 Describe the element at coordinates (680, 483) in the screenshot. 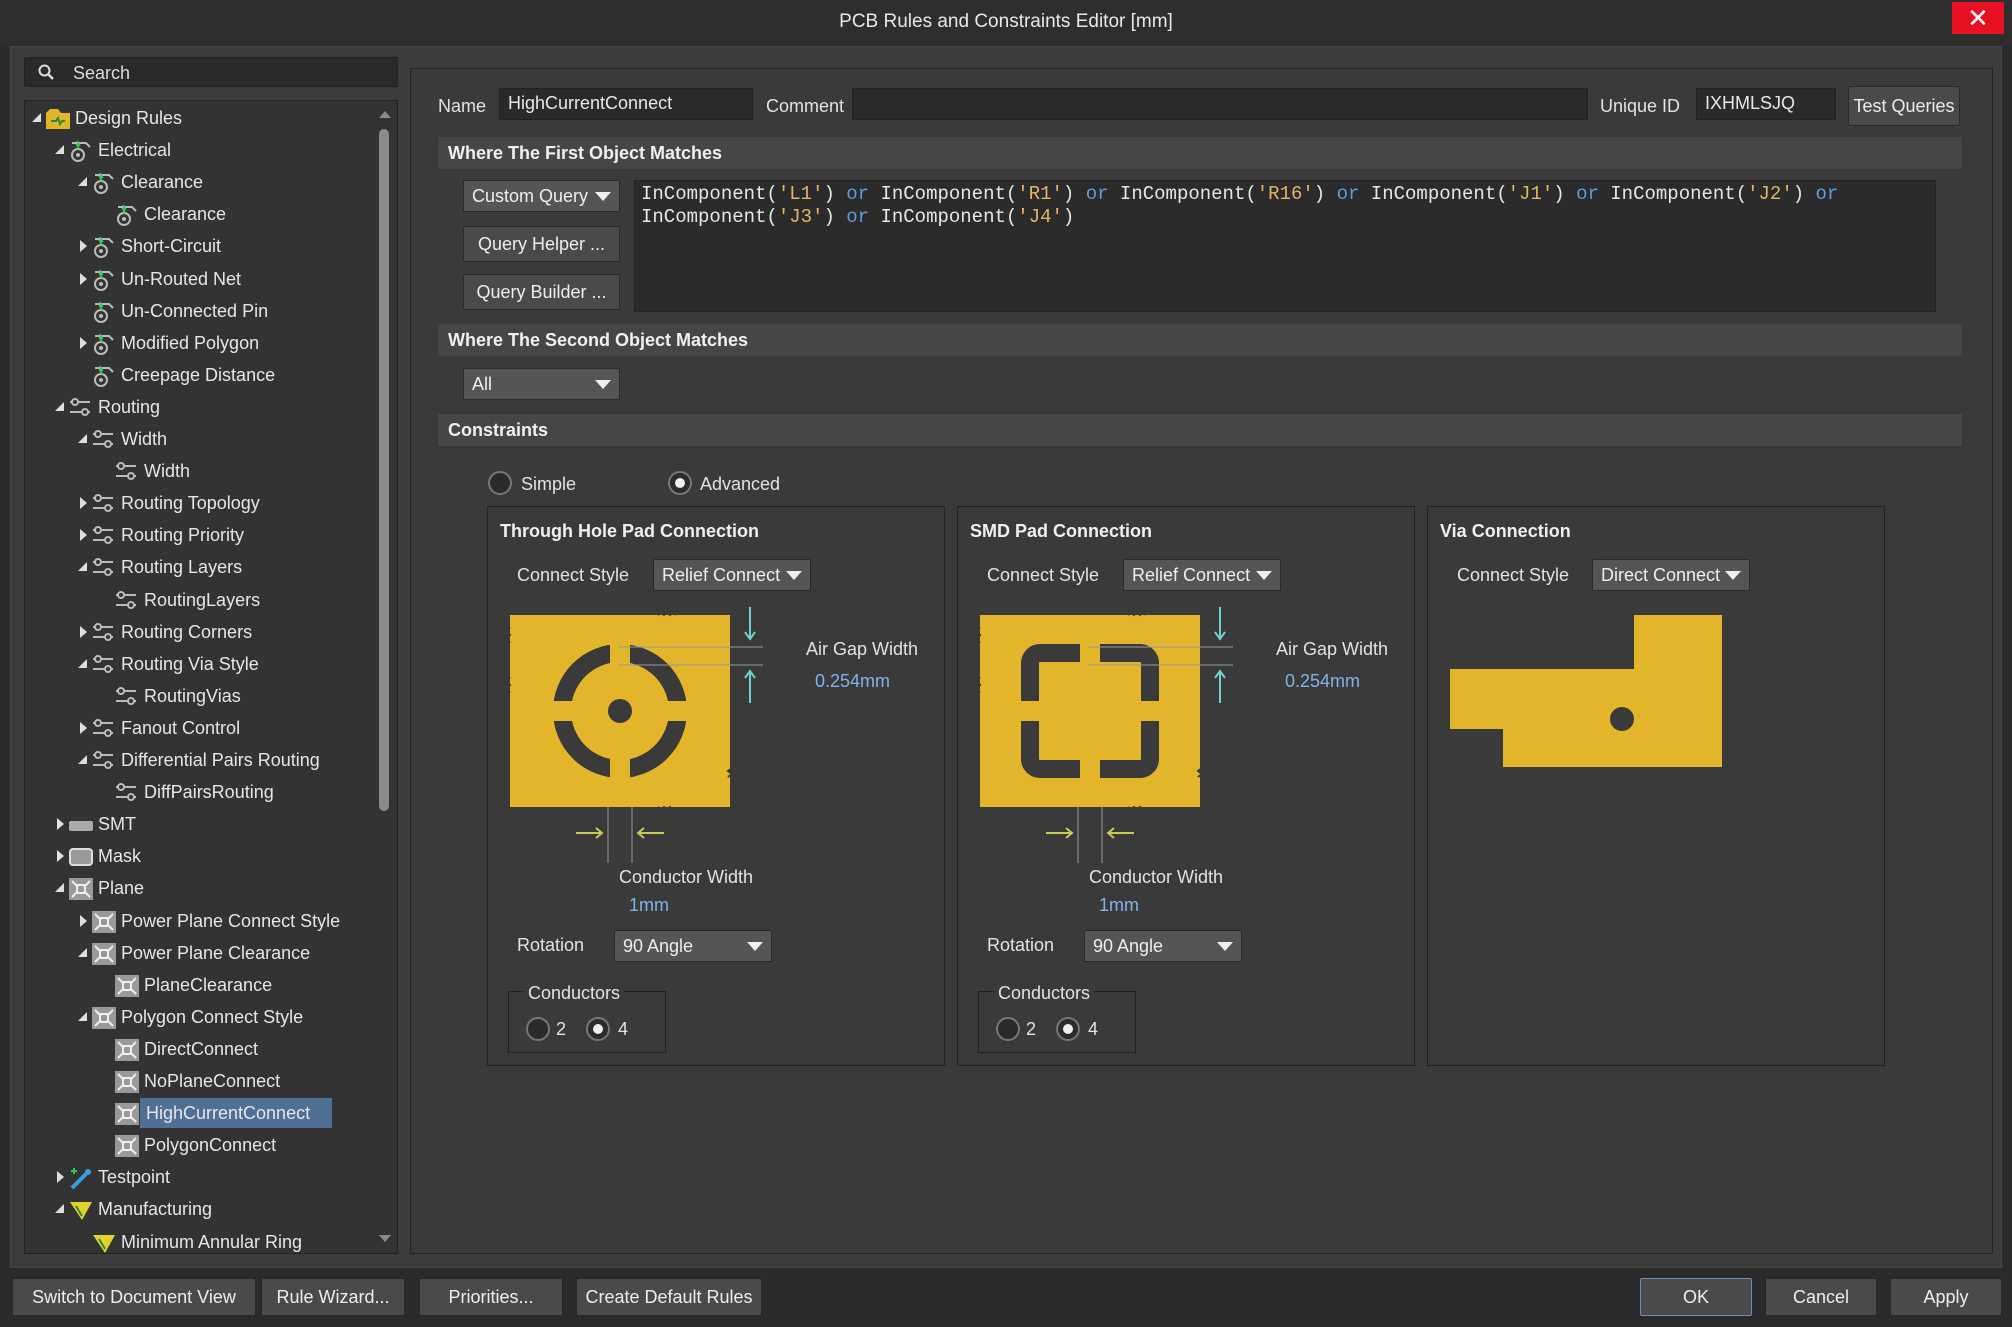

I see `advanced-radio` at that location.